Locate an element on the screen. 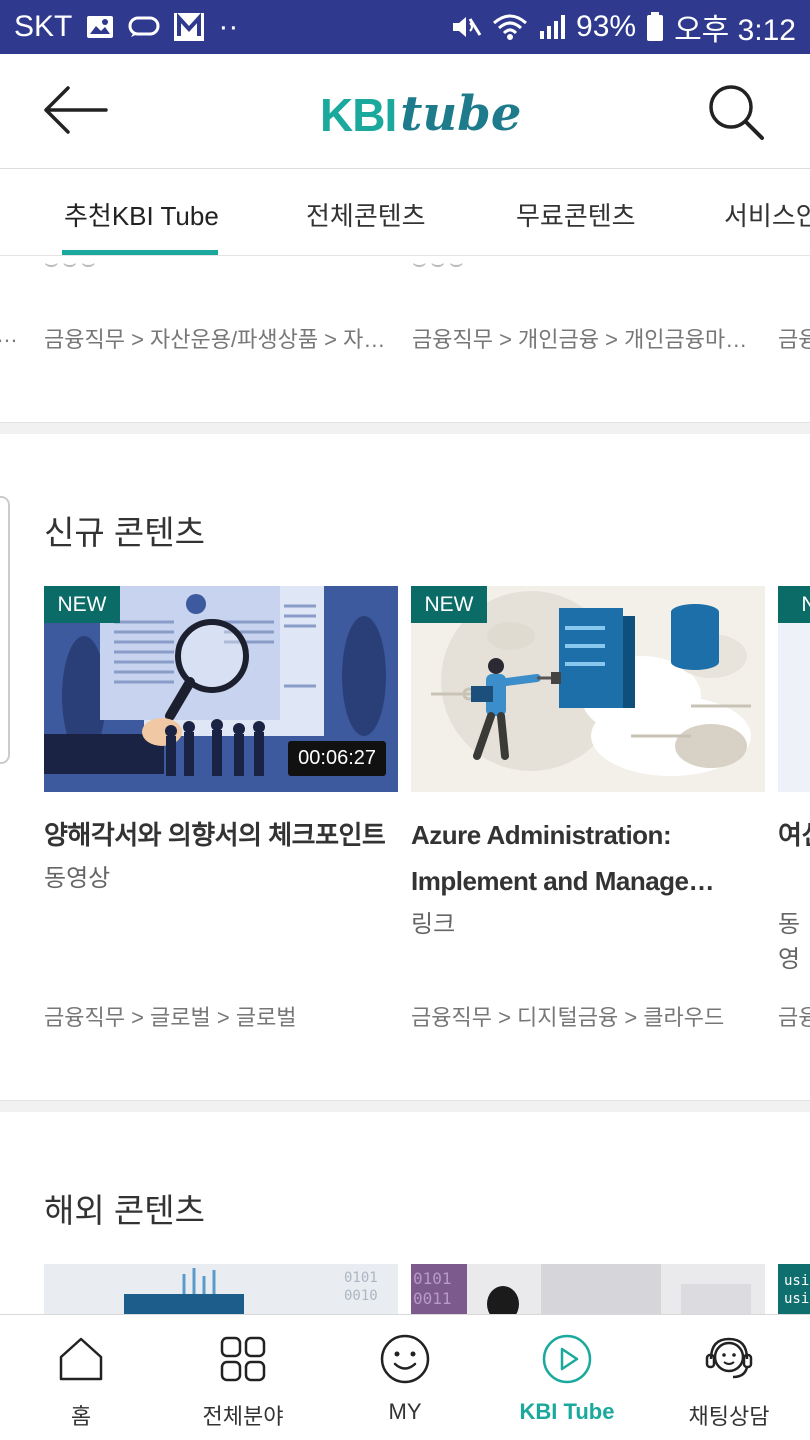 Image resolution: width=810 pixels, height=1440 pixels. nav-label: MY is located at coordinates (405, 1411).